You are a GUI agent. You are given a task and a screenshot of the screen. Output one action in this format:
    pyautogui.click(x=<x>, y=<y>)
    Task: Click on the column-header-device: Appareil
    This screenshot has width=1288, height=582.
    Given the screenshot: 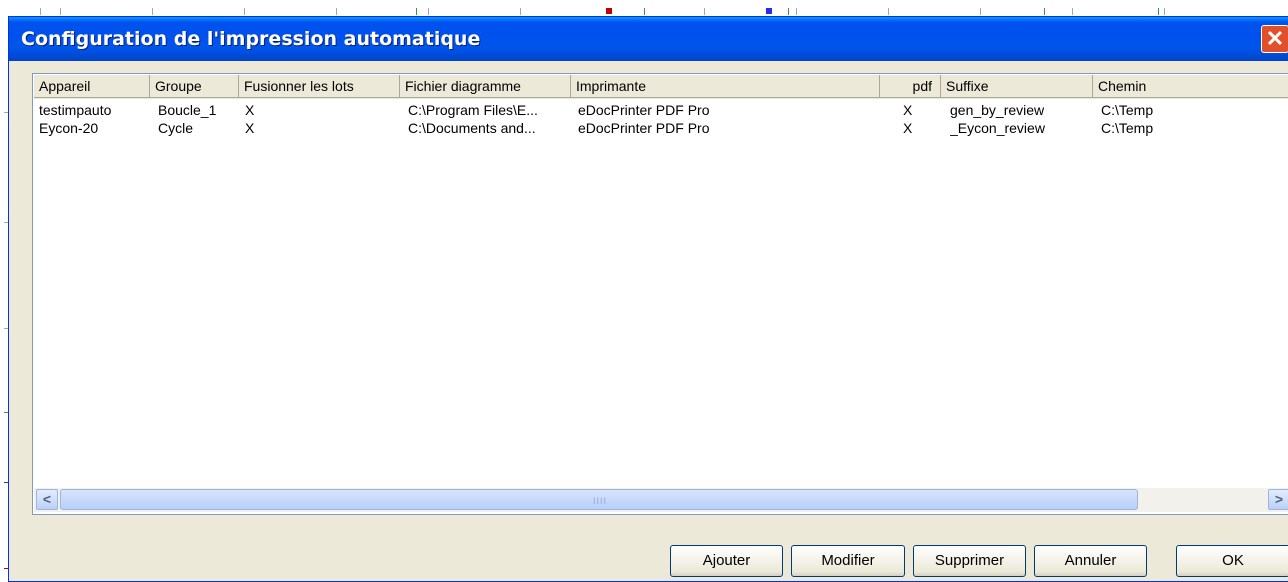 What is the action you would take?
    pyautogui.click(x=92, y=86)
    